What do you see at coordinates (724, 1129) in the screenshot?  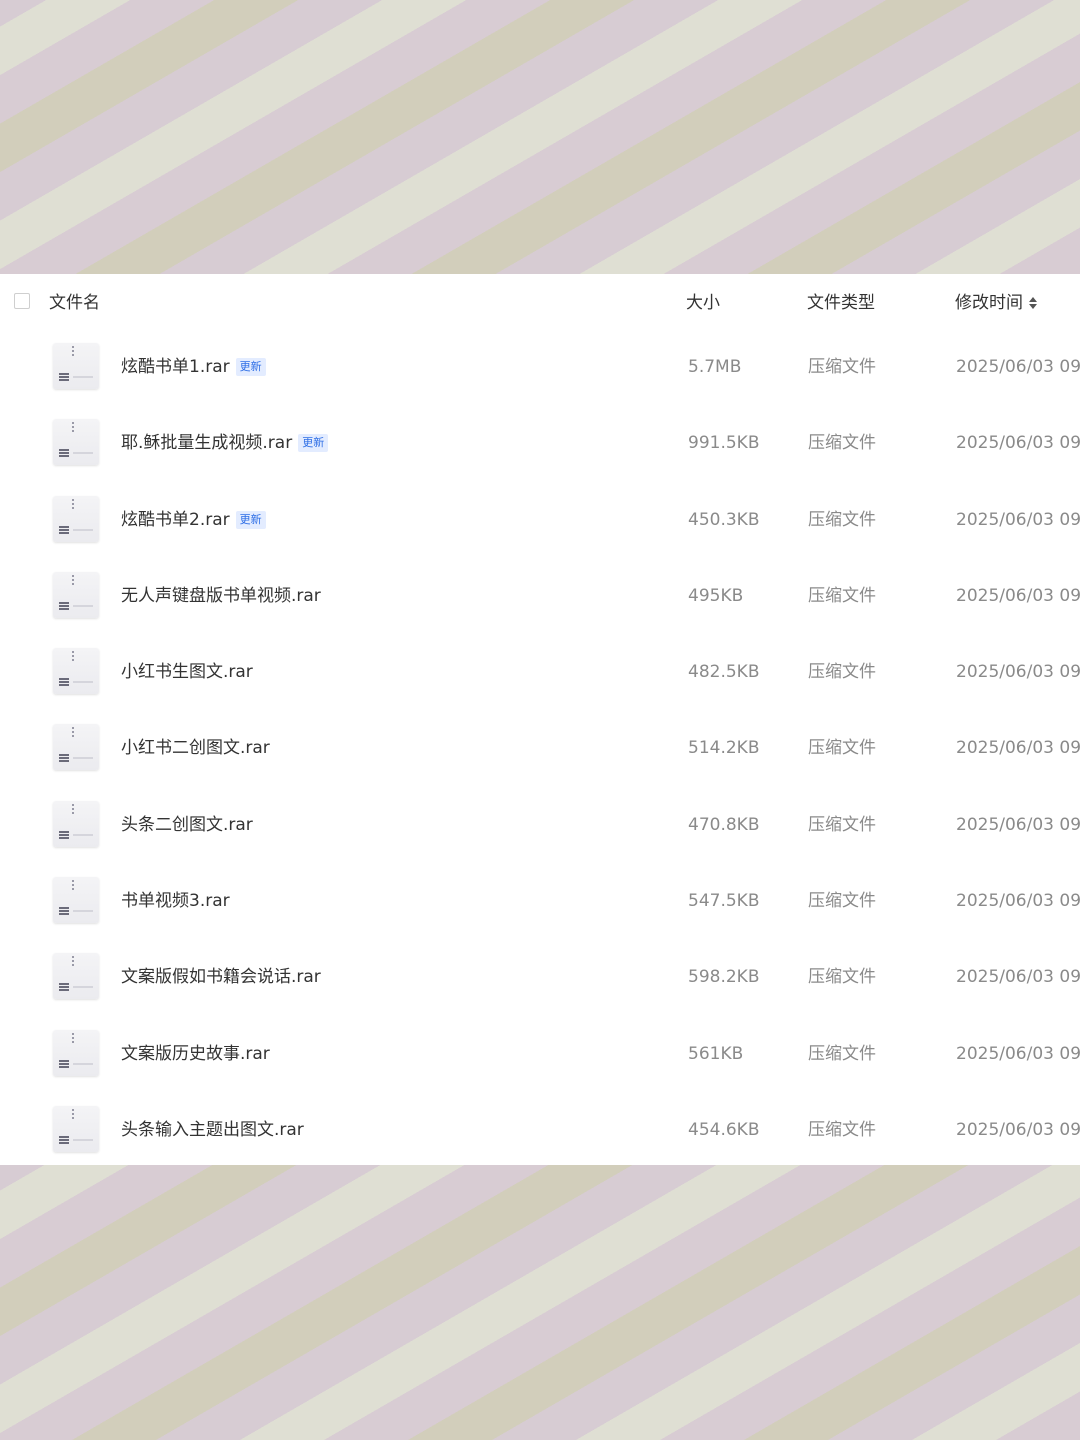 I see `file-size: 454.6KB` at bounding box center [724, 1129].